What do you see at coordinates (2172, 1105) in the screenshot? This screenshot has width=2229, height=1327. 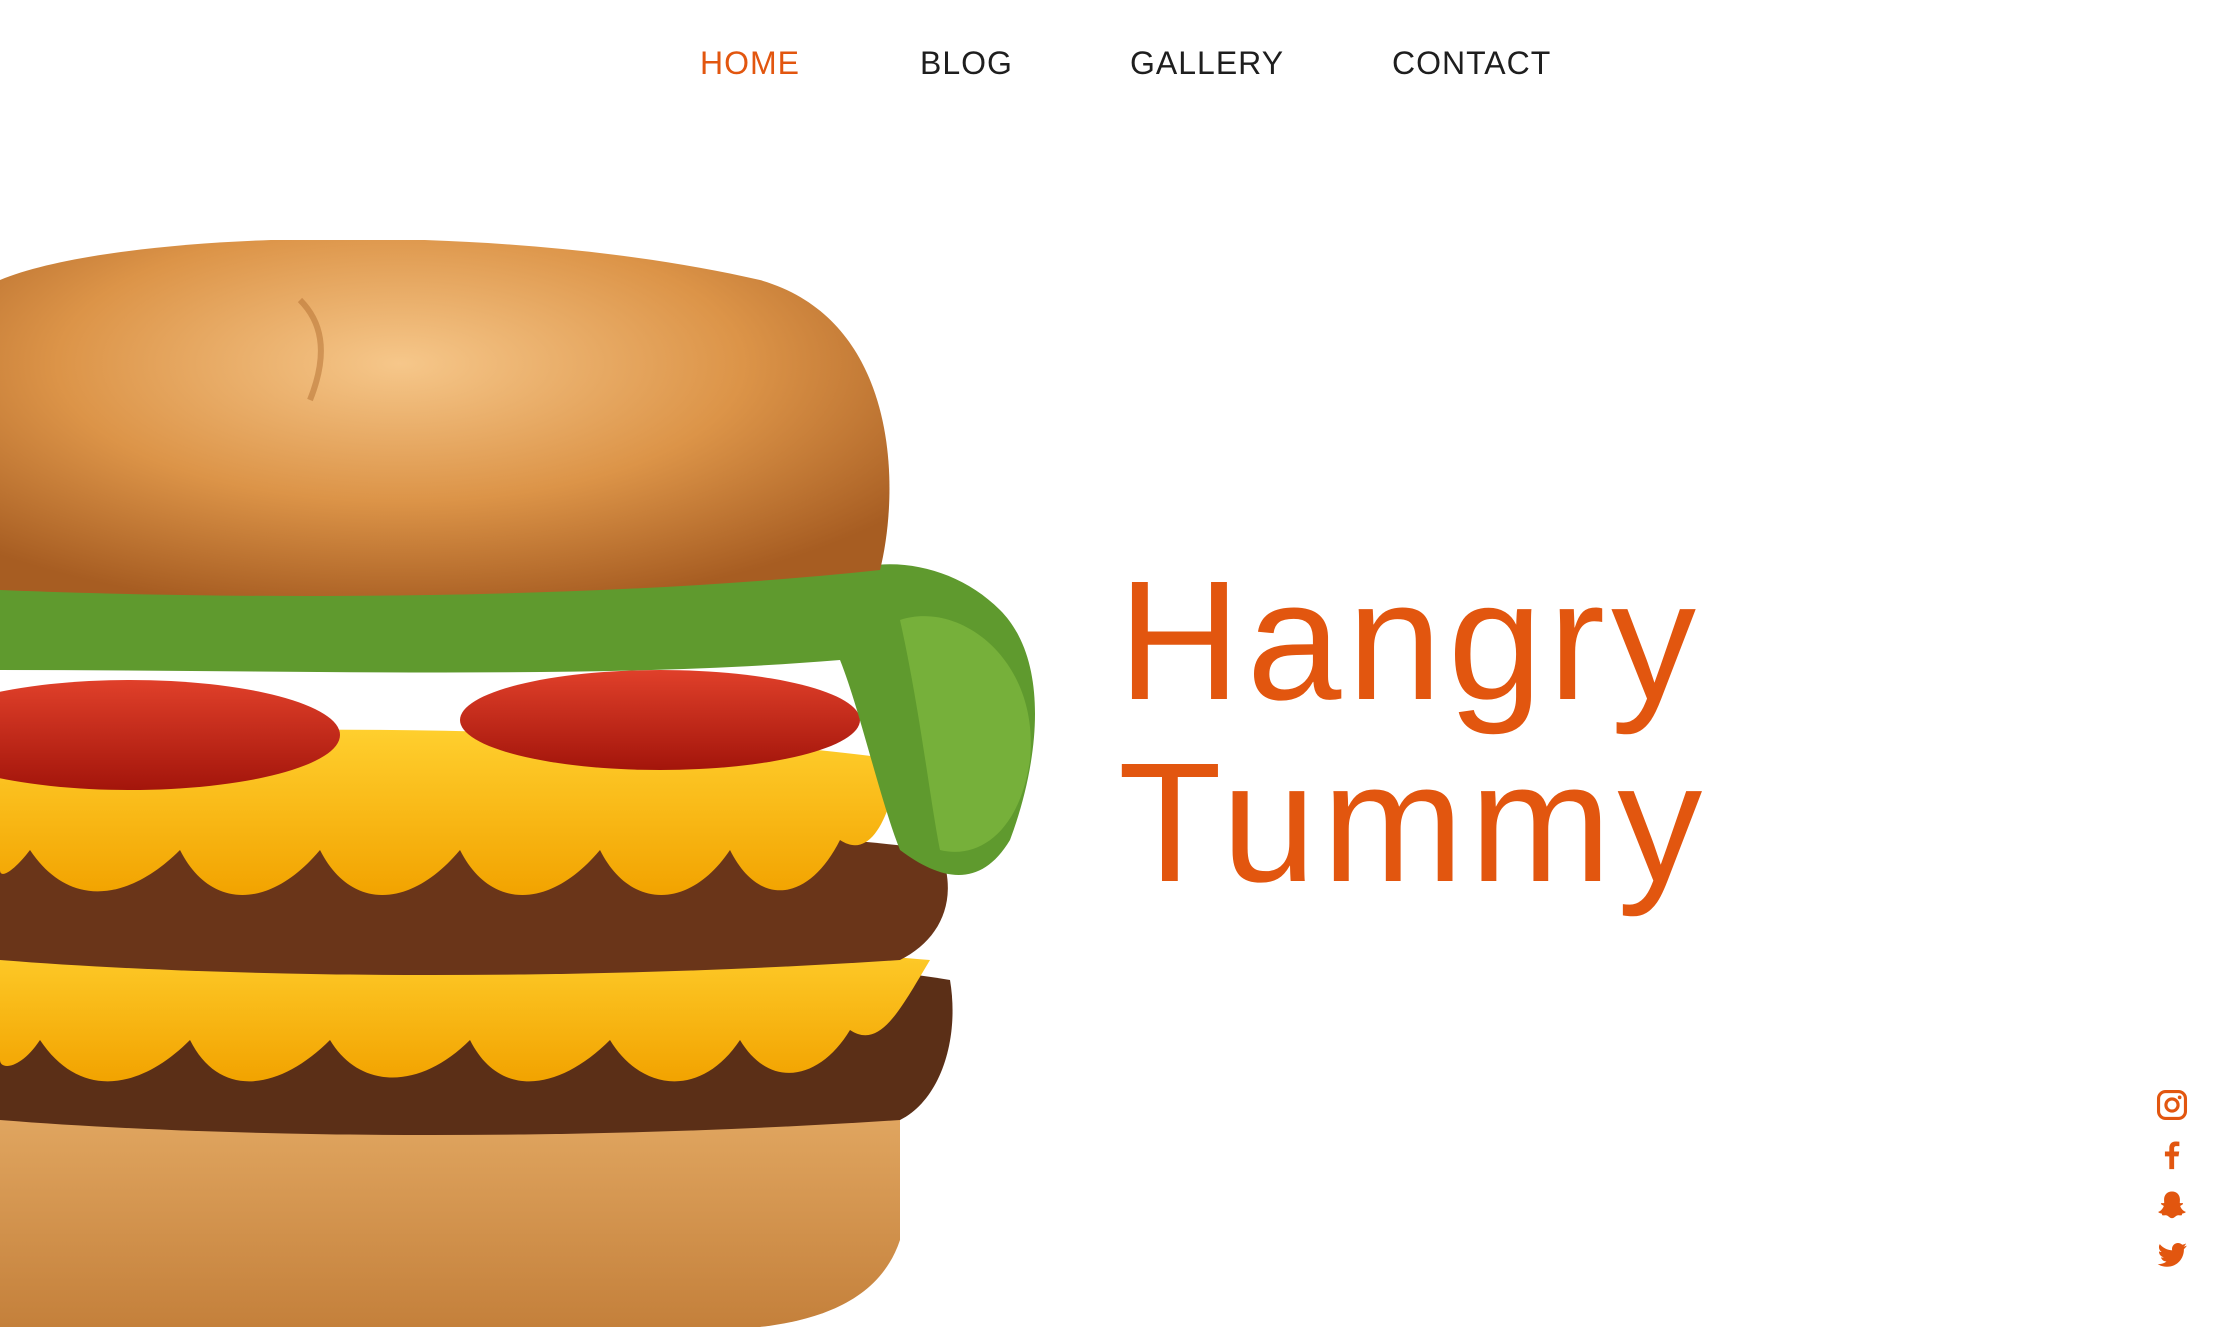 I see `instagram-icon` at bounding box center [2172, 1105].